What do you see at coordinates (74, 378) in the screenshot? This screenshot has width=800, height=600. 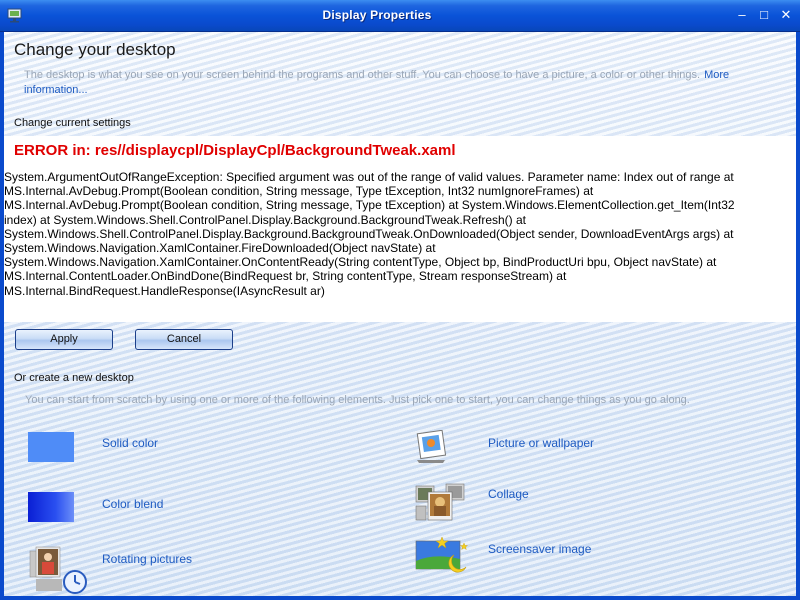 I see `create-new-desktop-title: Or create a new desktop` at bounding box center [74, 378].